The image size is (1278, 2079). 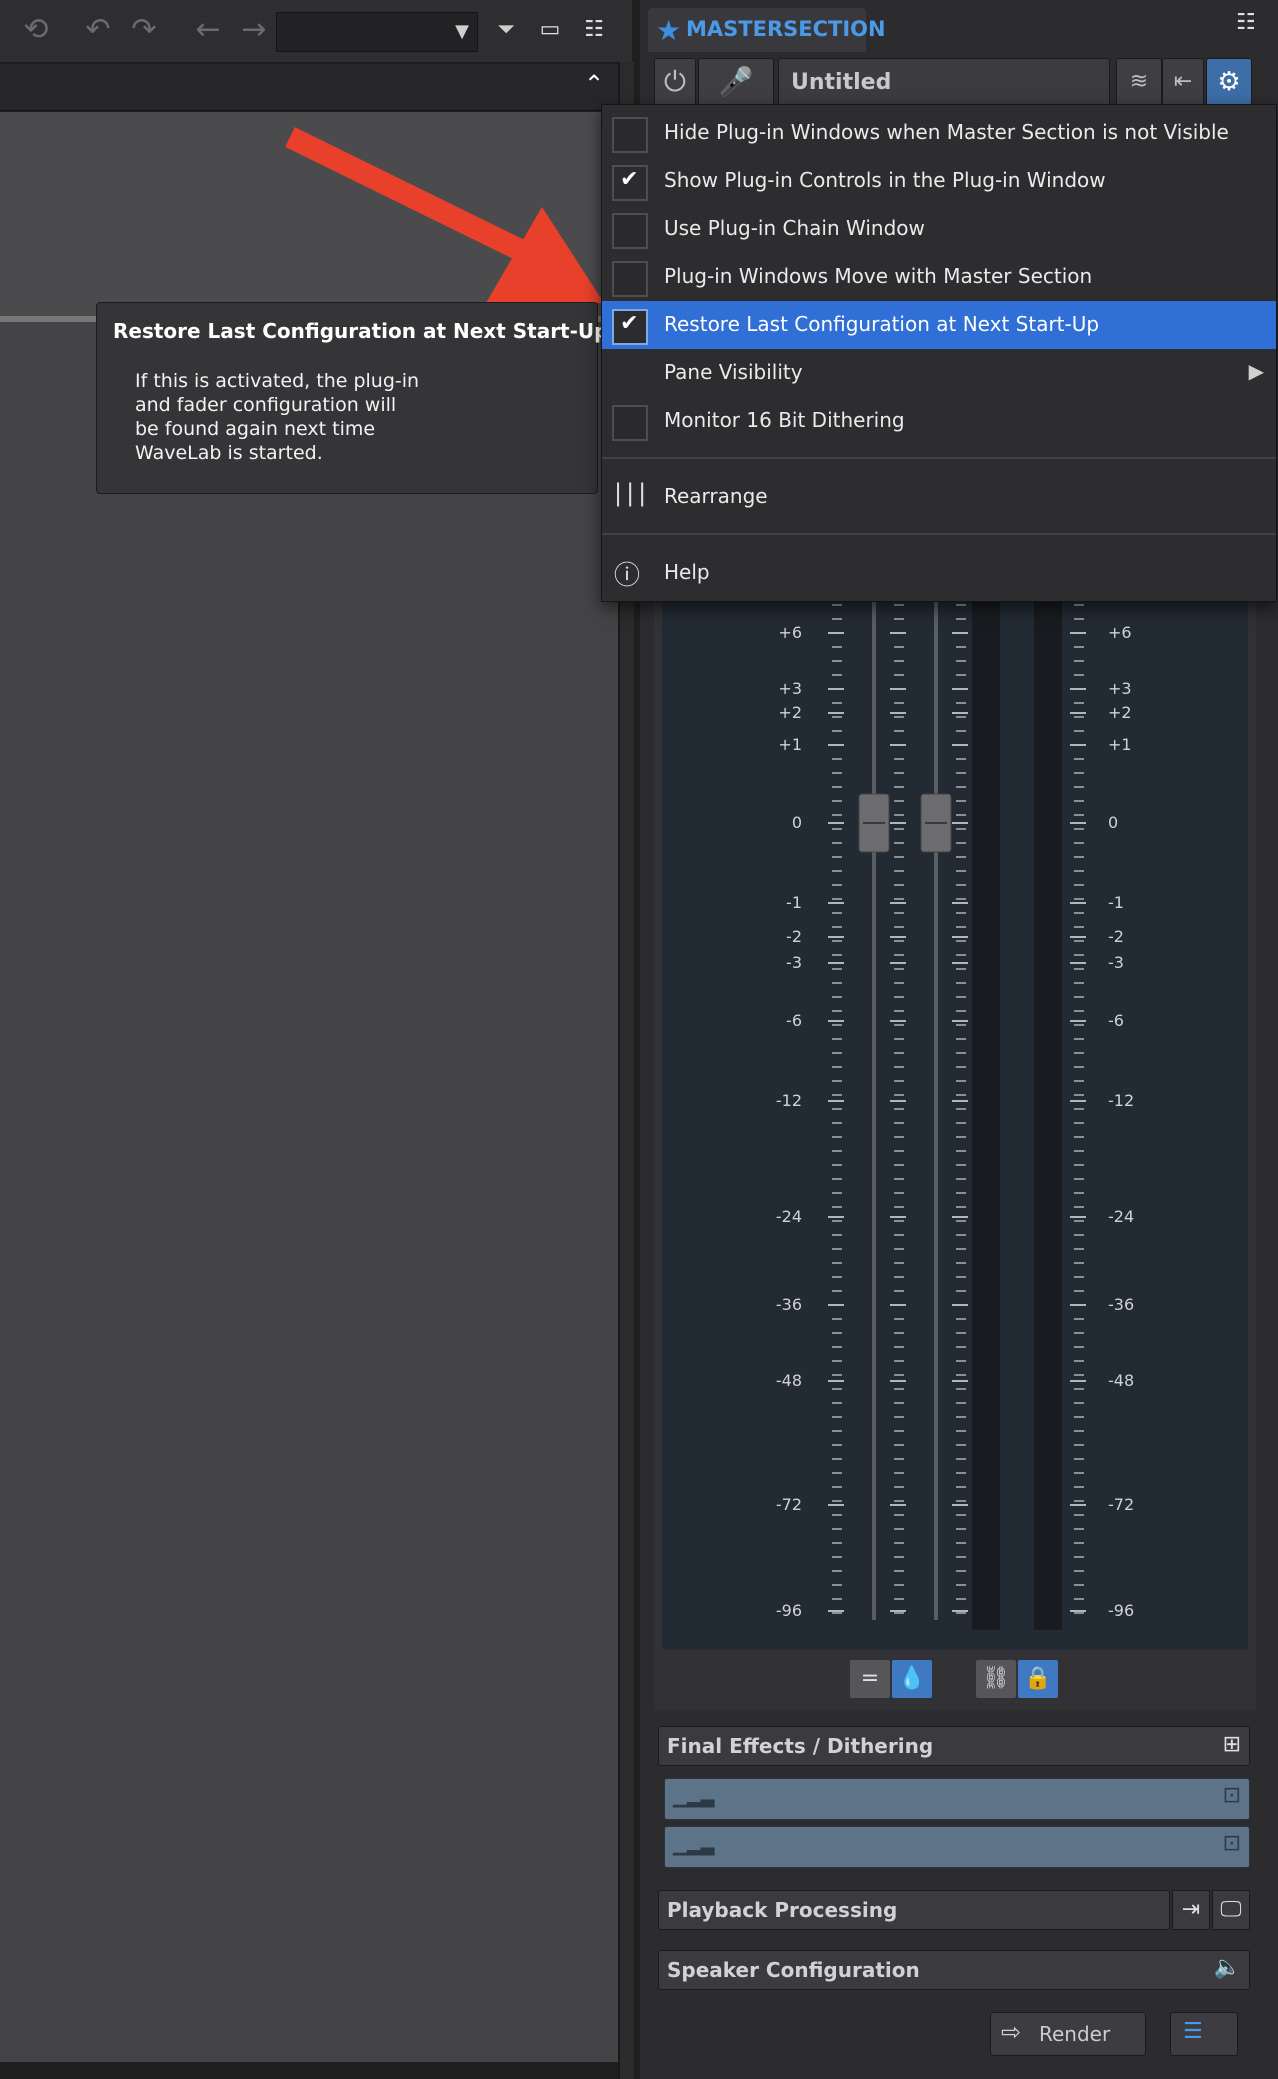 What do you see at coordinates (1191, 1910) in the screenshot?
I see `insert-icon: ⇥` at bounding box center [1191, 1910].